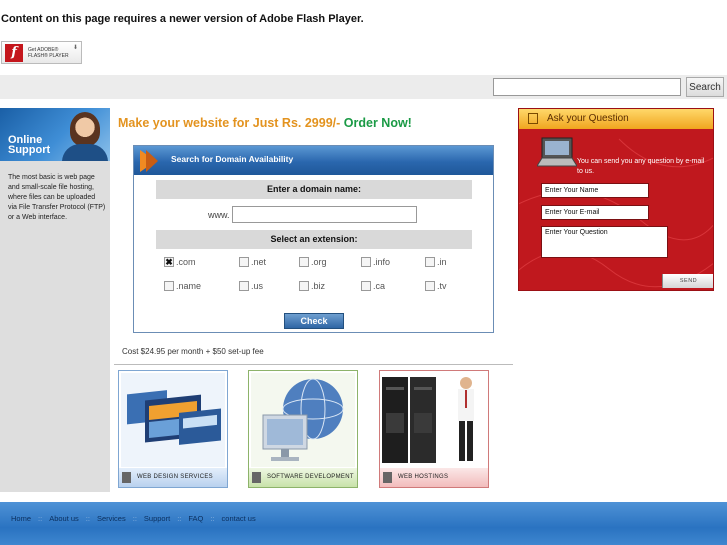 This screenshot has width=727, height=545. Describe the element at coordinates (595, 212) in the screenshot. I see `email-field: Enter Your E-mail` at that location.